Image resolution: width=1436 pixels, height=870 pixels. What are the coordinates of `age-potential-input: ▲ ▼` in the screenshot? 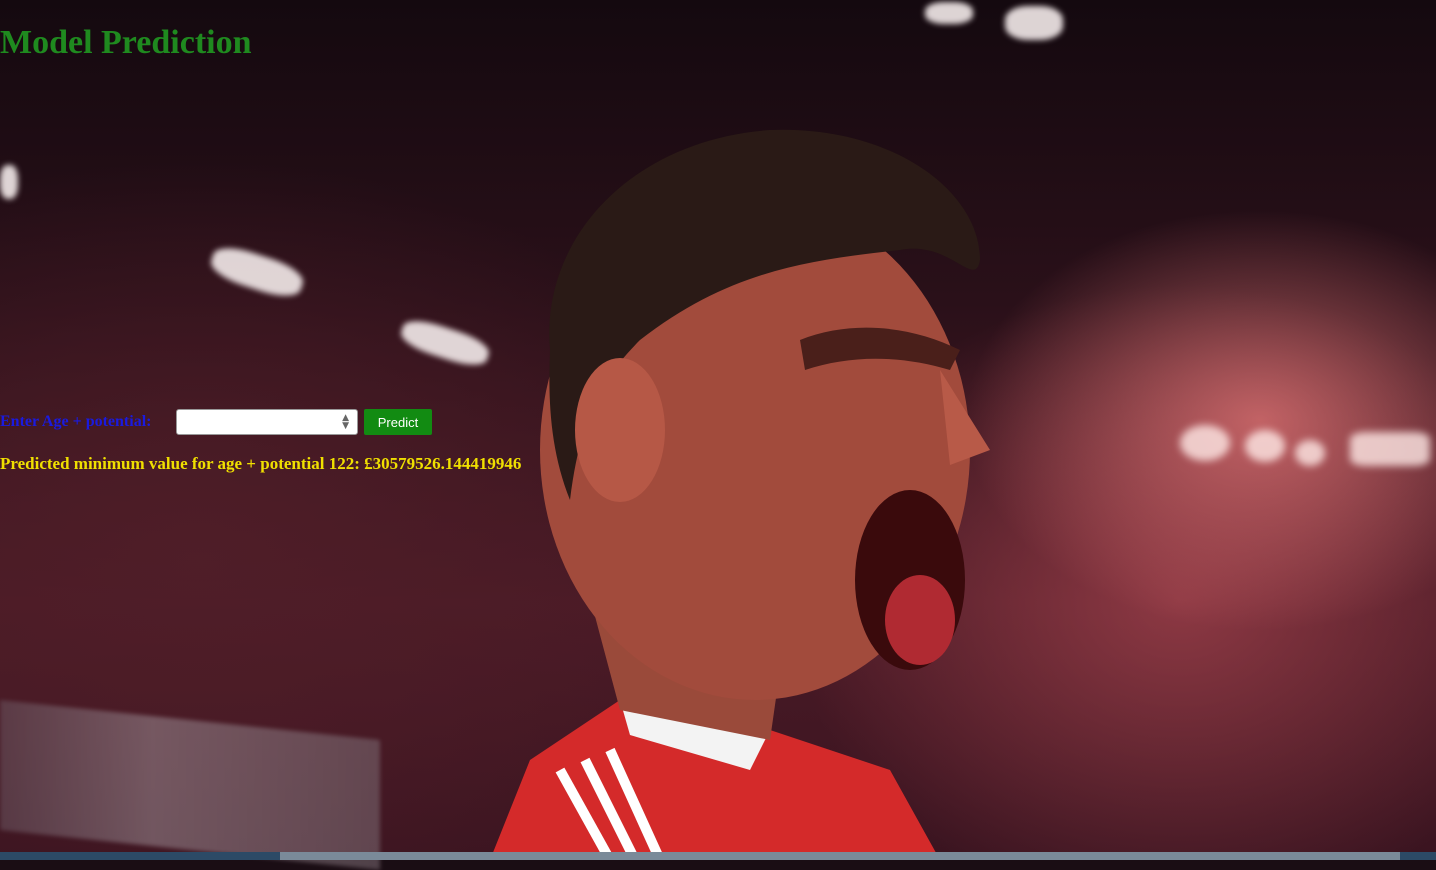 It's located at (267, 422).